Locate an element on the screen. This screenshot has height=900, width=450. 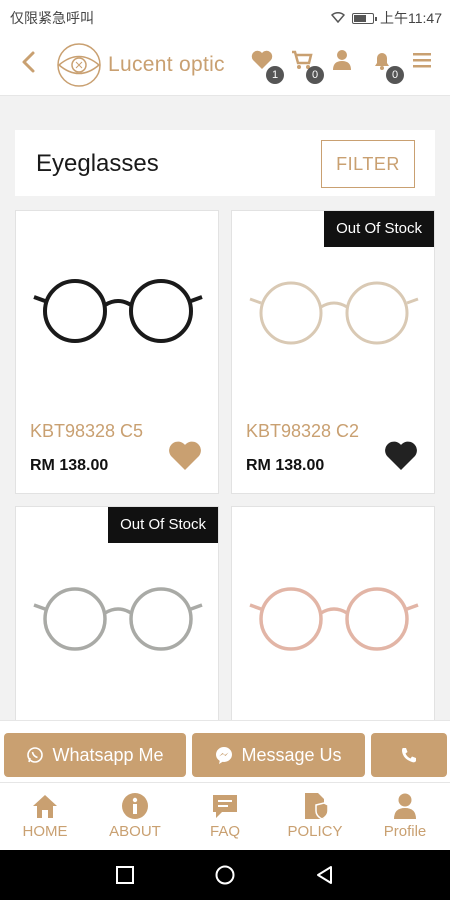
system-navigation-bar is located at coordinates (225, 875).